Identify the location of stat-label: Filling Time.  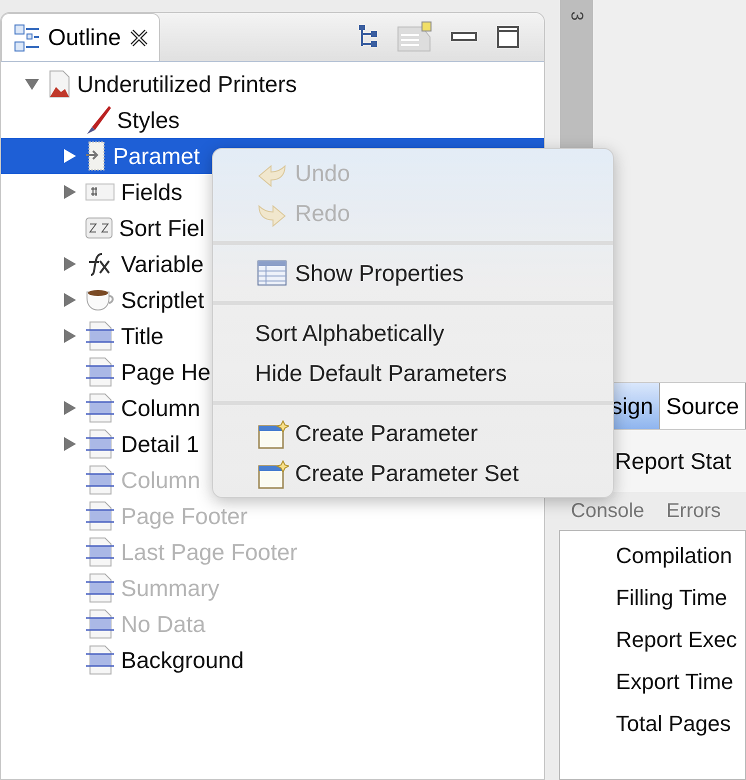
(672, 598).